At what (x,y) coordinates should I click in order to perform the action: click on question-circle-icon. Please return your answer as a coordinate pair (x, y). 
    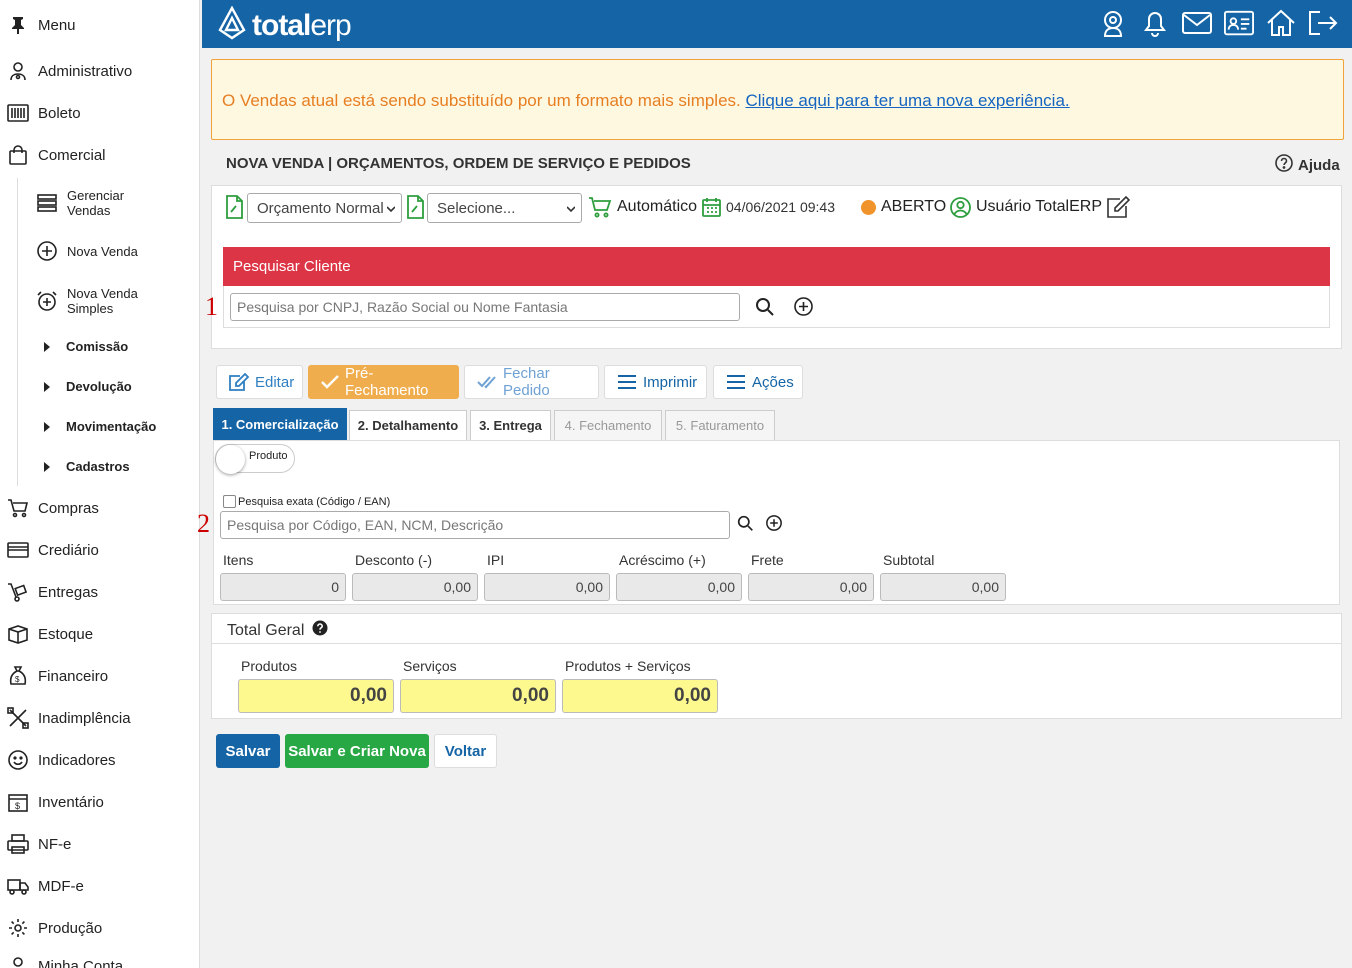
    Looking at the image, I should click on (320, 630).